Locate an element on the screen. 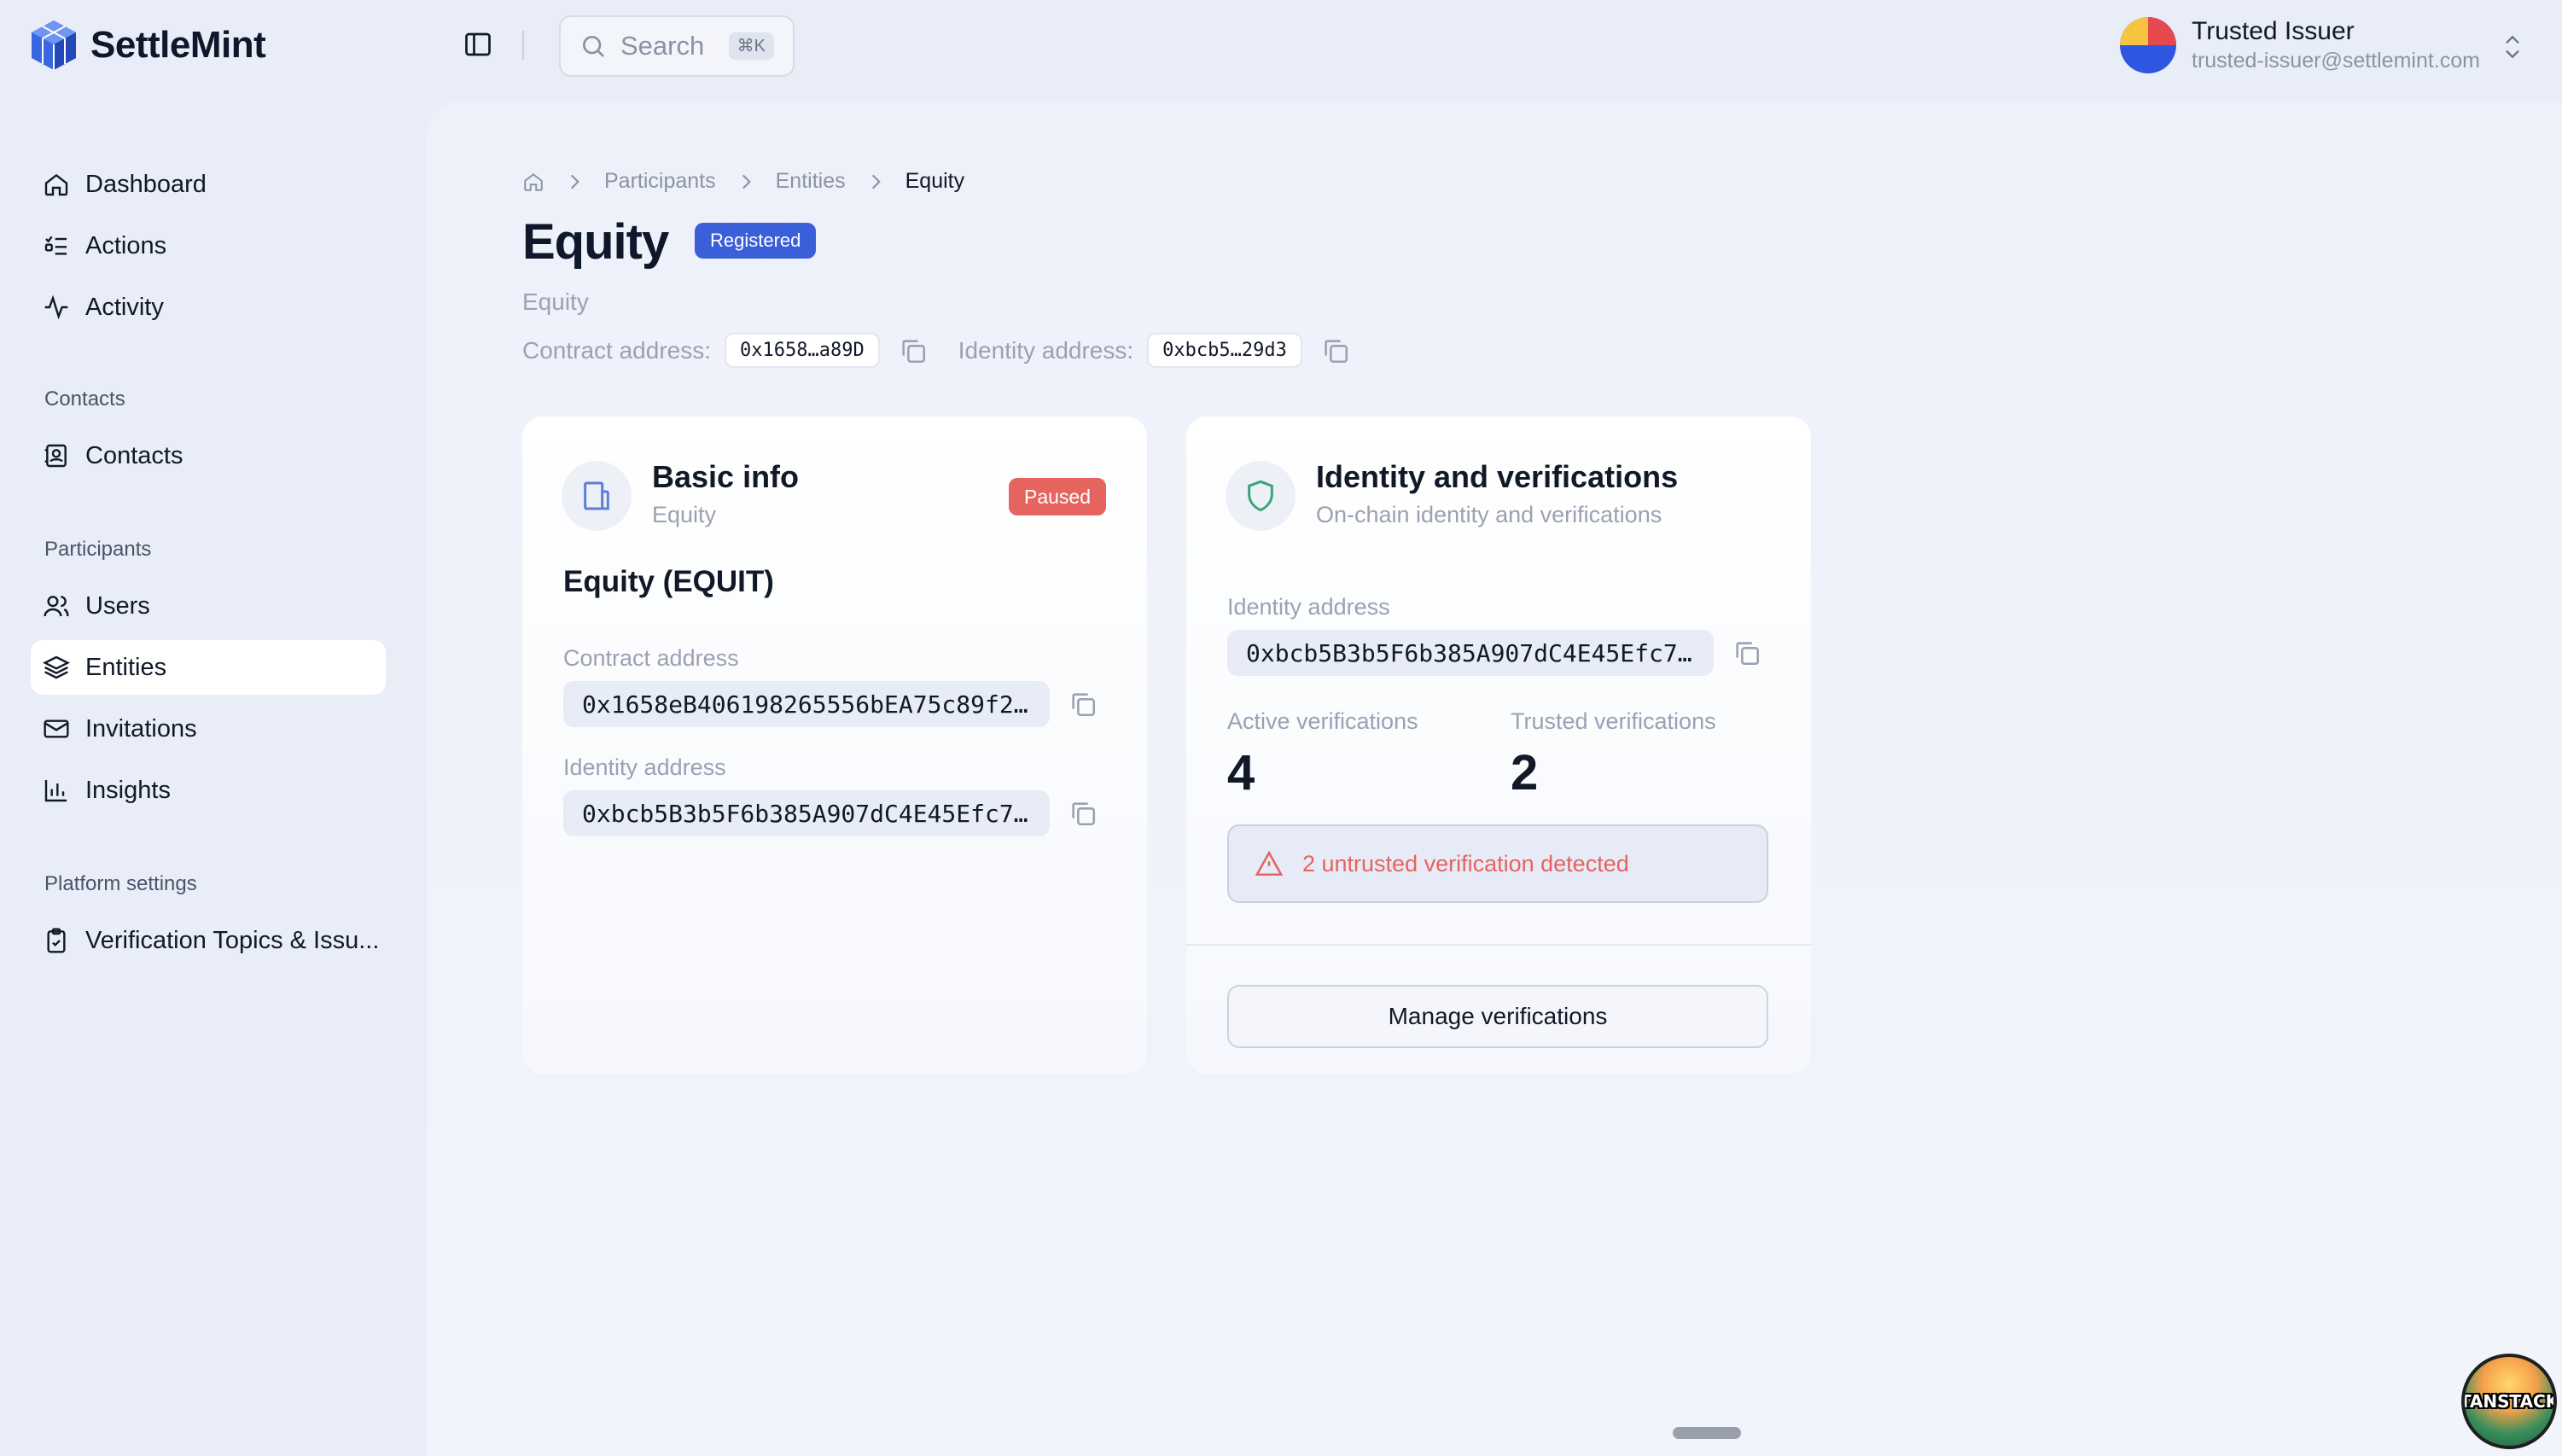  sidebar-item-label: Invitations is located at coordinates (141, 728).